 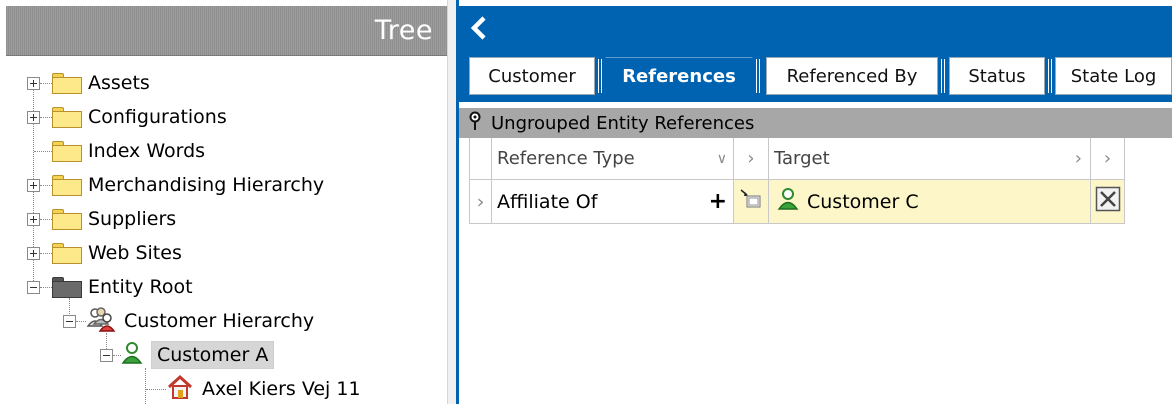 I want to click on tree-item-label: Configurations, so click(x=157, y=117).